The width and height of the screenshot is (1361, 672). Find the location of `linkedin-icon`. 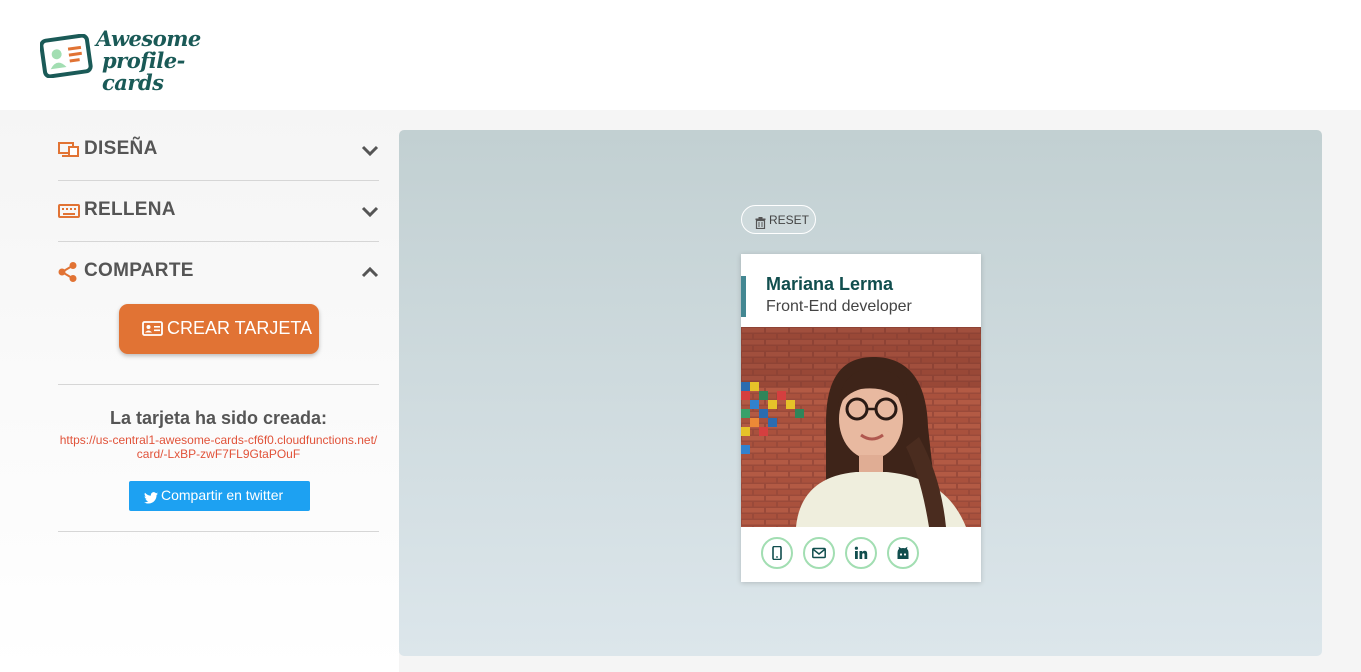

linkedin-icon is located at coordinates (861, 552).